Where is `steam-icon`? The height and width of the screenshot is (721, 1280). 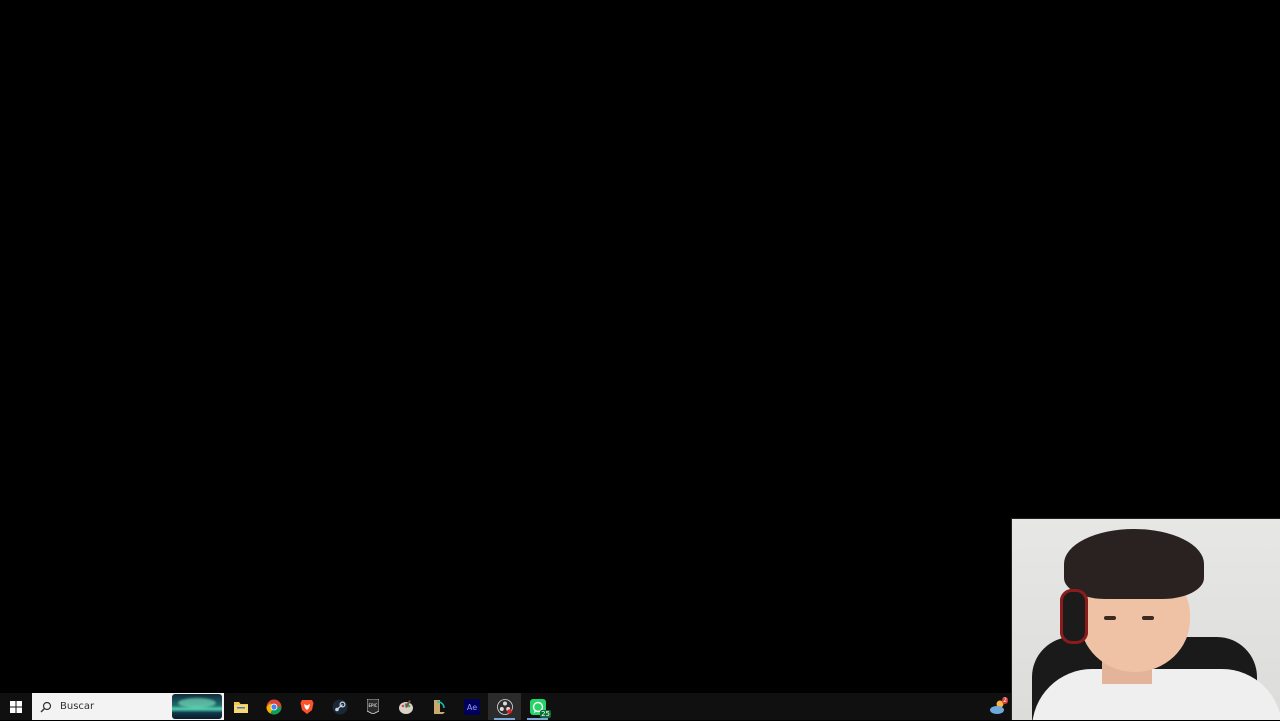
steam-icon is located at coordinates (339, 706).